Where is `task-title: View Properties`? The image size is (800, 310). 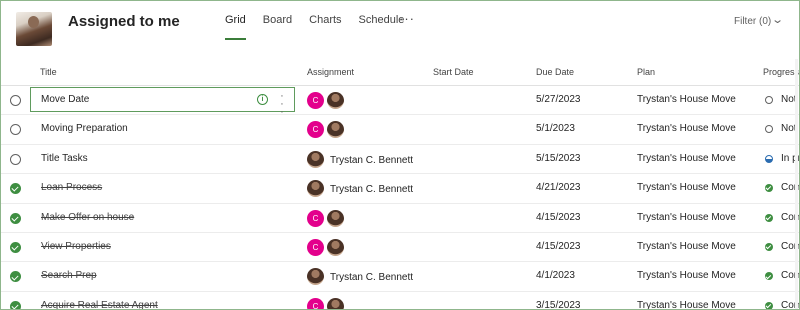
task-title: View Properties is located at coordinates (76, 246).